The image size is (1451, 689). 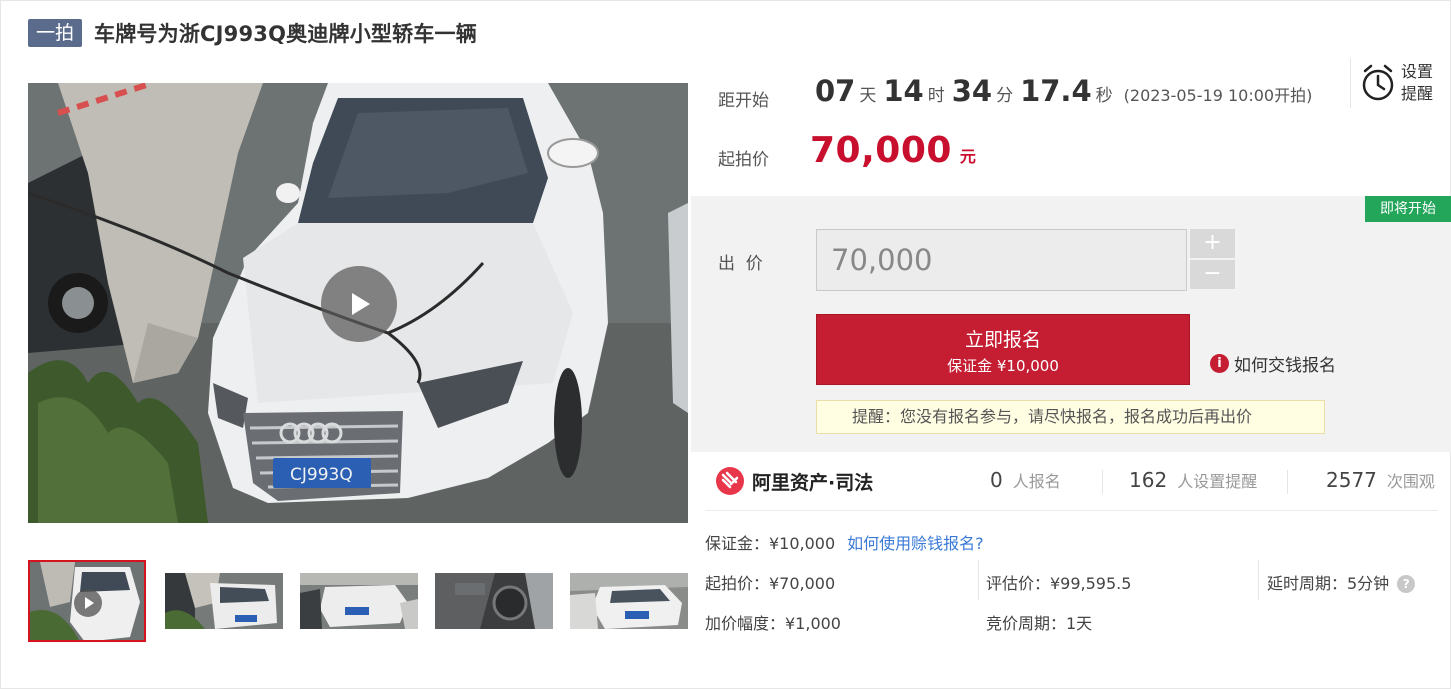 I want to click on signup-count: 0 人报名, so click(x=1025, y=480).